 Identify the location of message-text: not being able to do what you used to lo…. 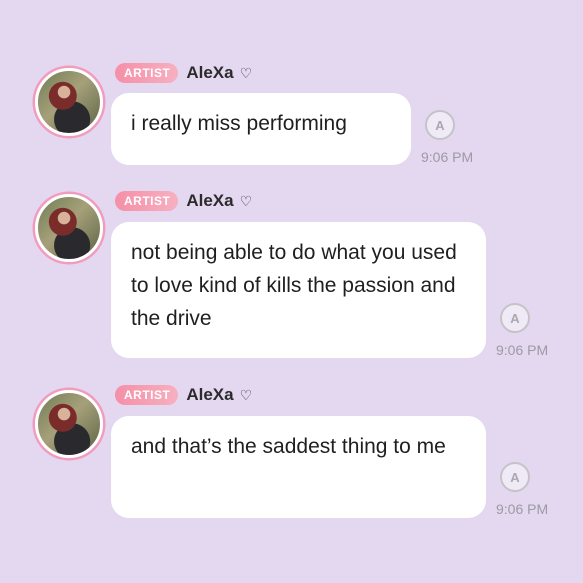
(294, 285).